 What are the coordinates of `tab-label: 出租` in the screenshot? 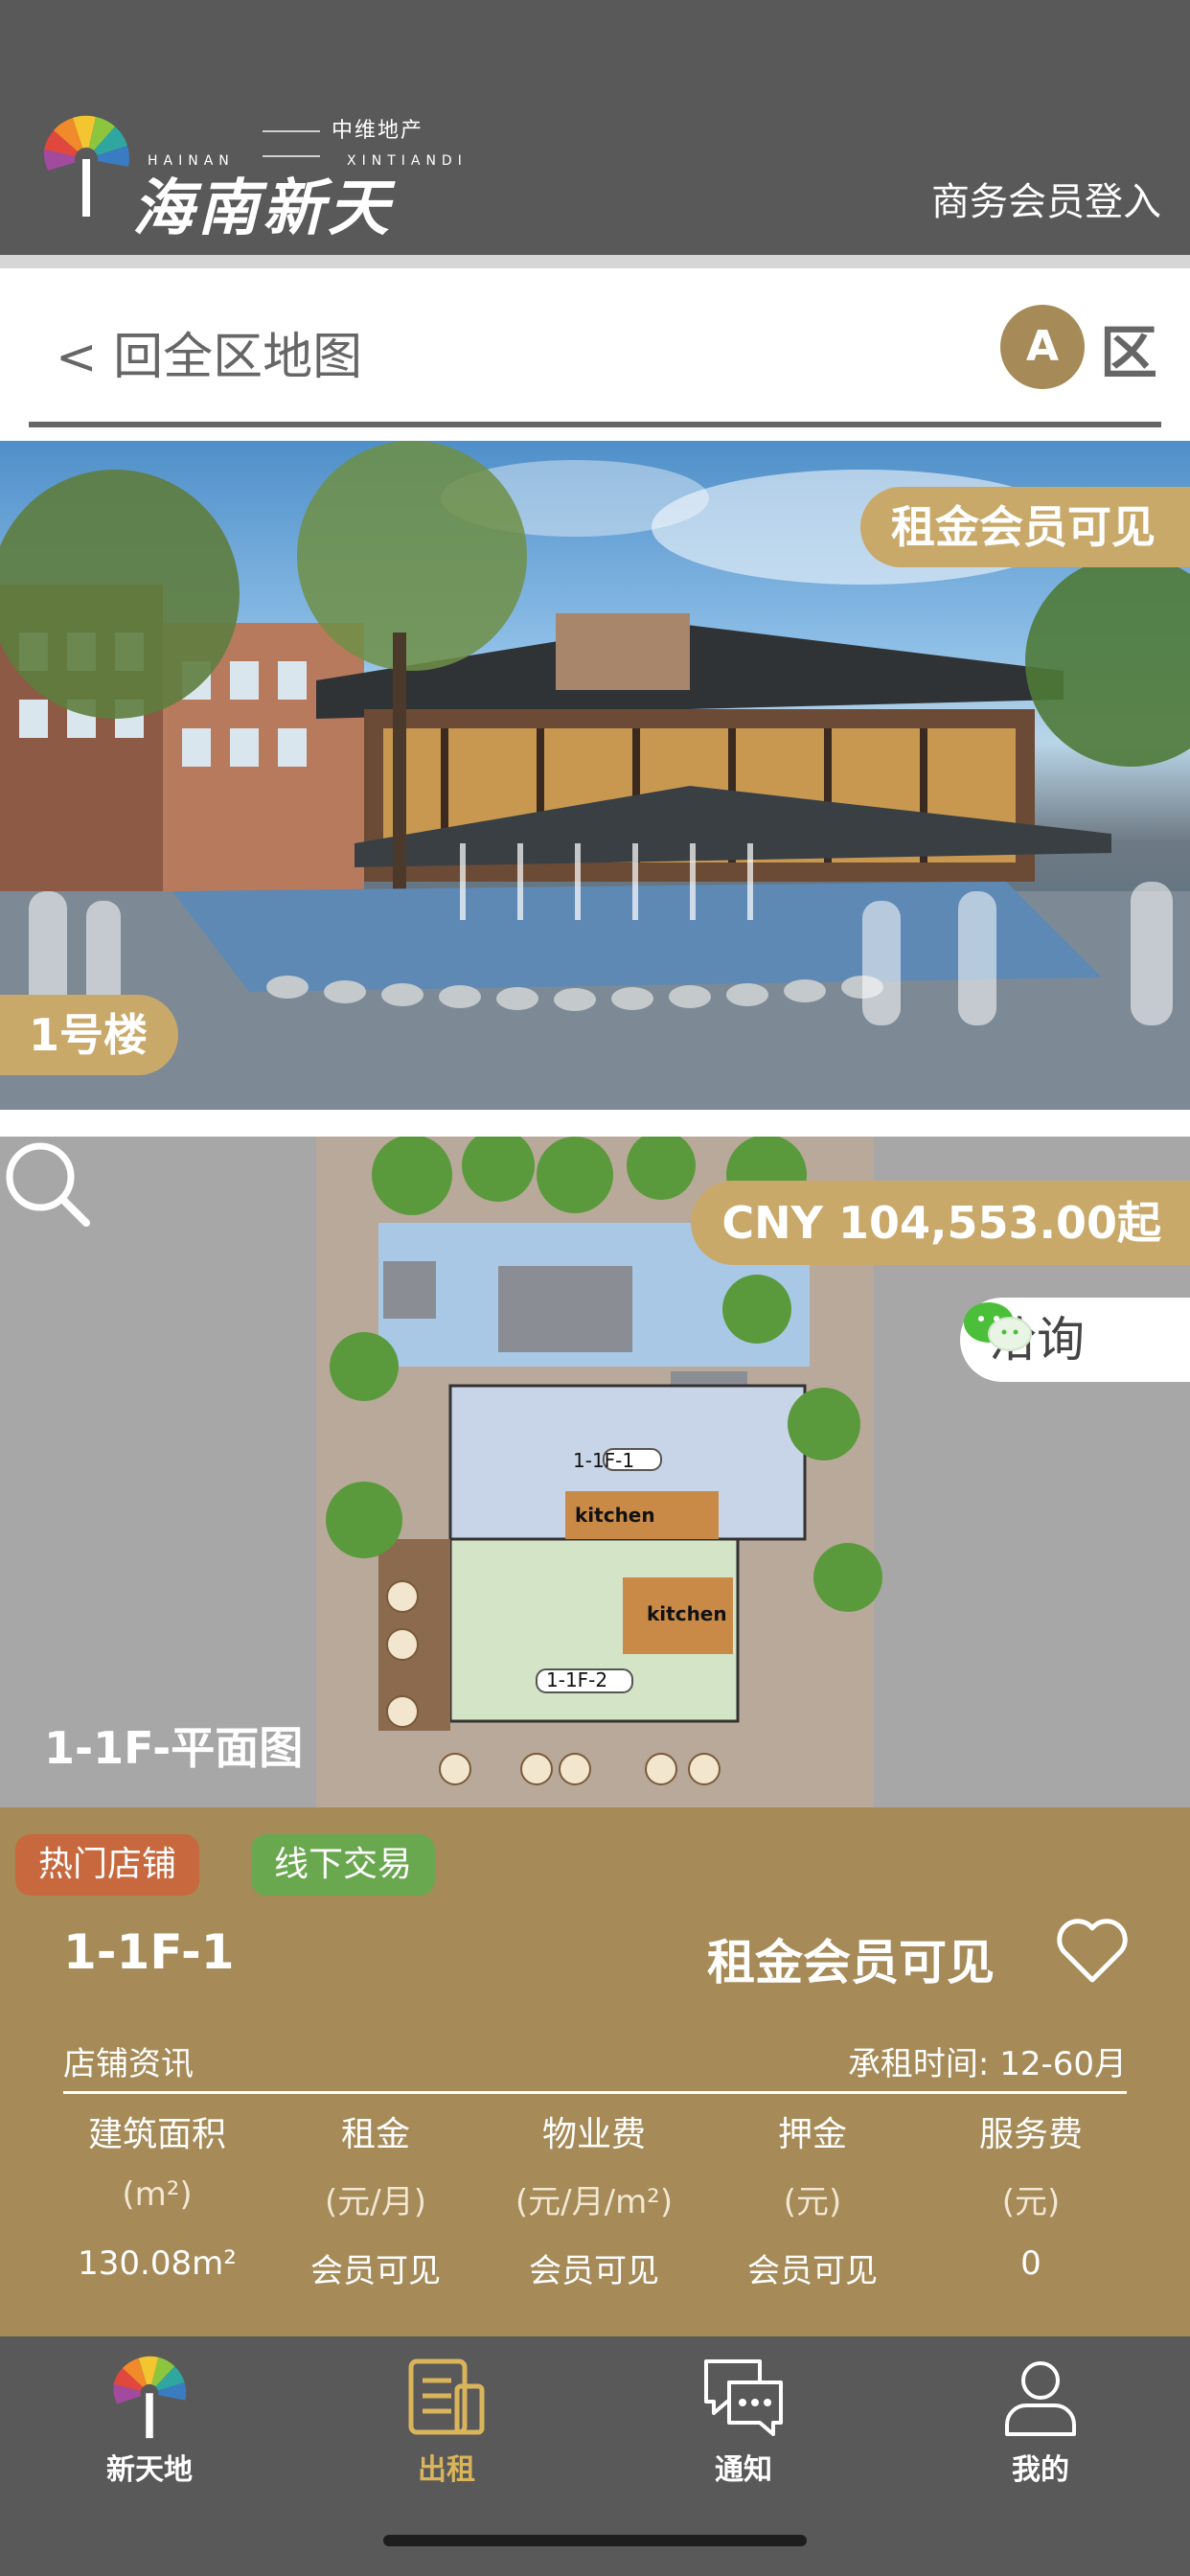 It's located at (447, 2470).